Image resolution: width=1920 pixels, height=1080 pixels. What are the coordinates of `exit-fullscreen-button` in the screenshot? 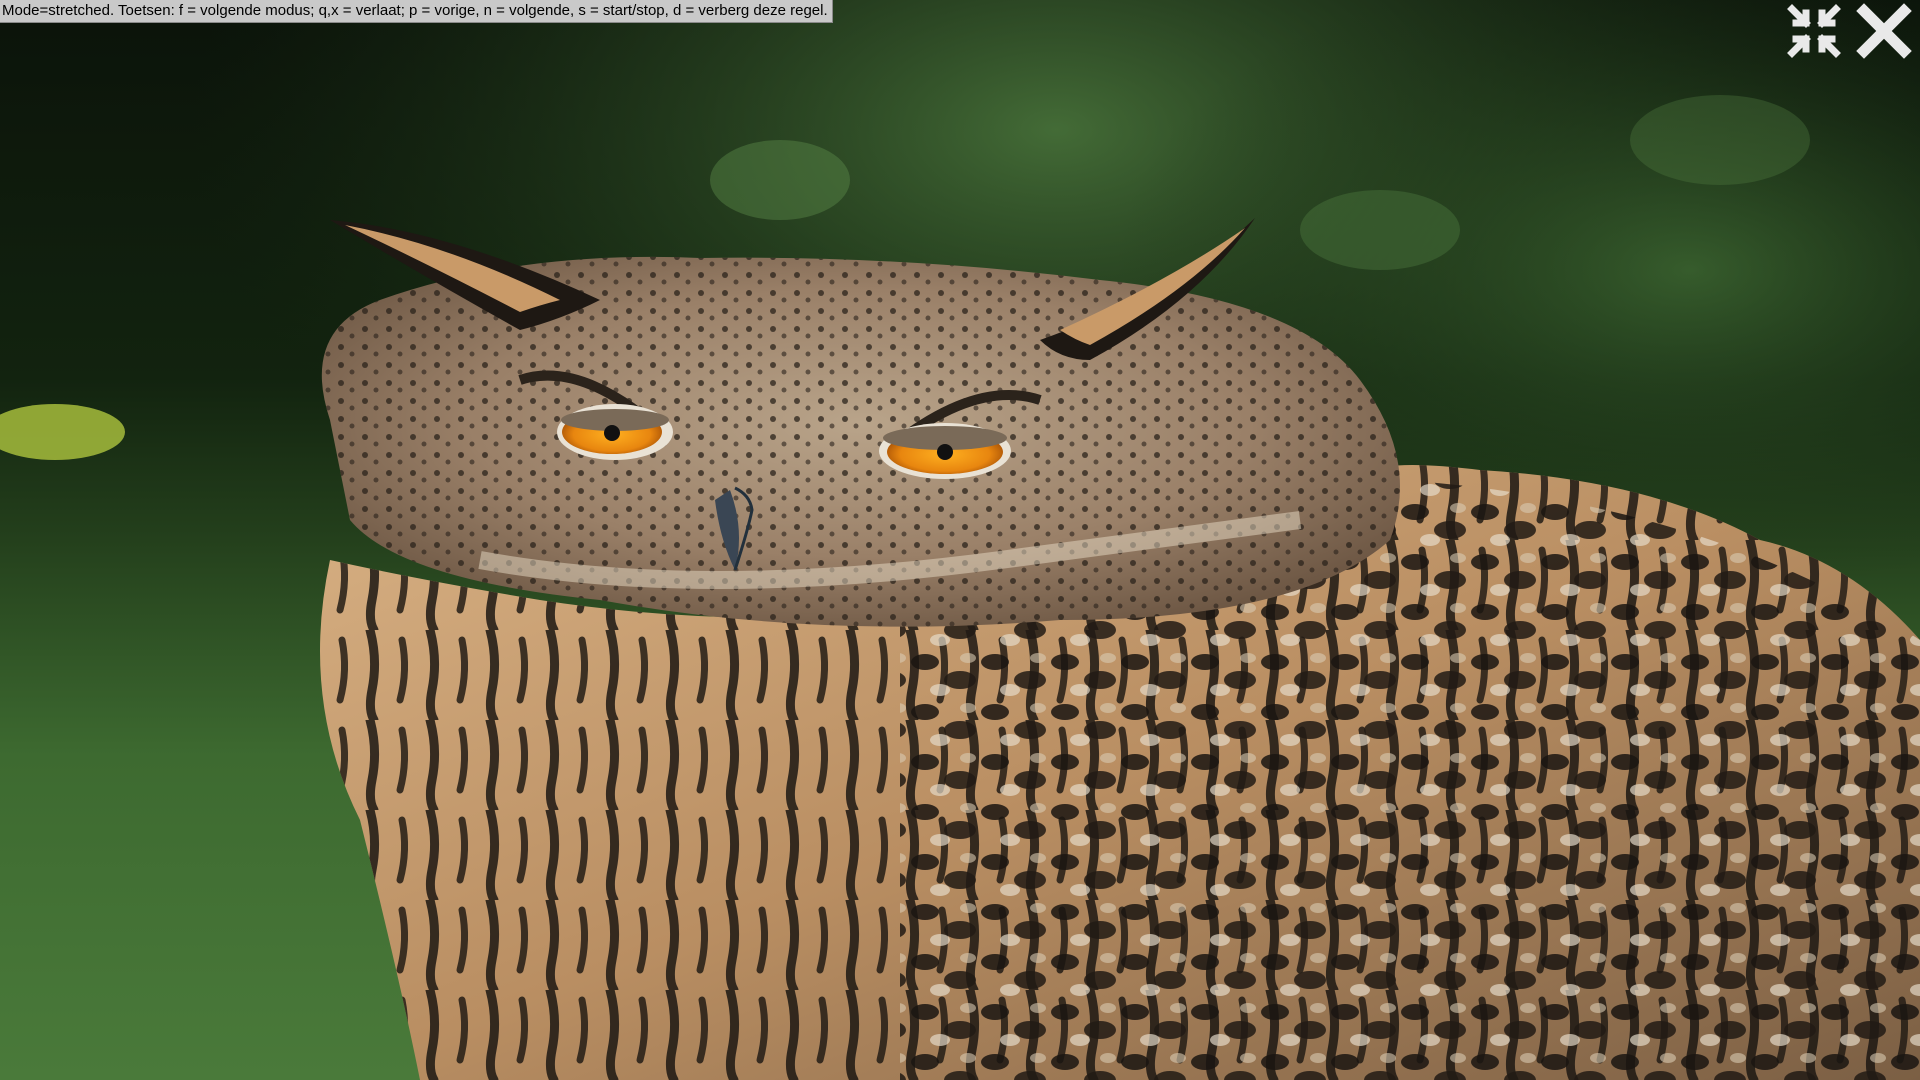 It's located at (1814, 31).